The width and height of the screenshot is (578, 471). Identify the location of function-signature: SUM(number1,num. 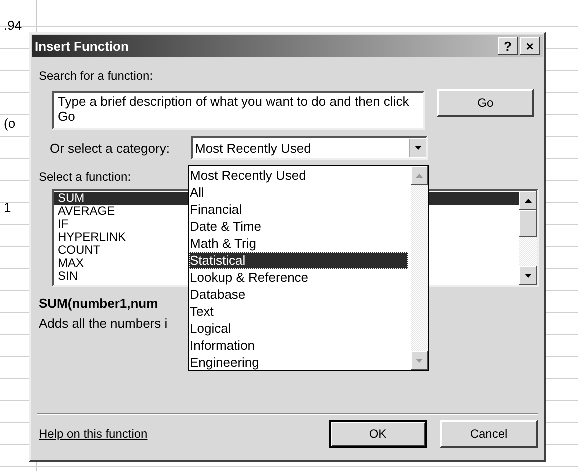
(98, 303).